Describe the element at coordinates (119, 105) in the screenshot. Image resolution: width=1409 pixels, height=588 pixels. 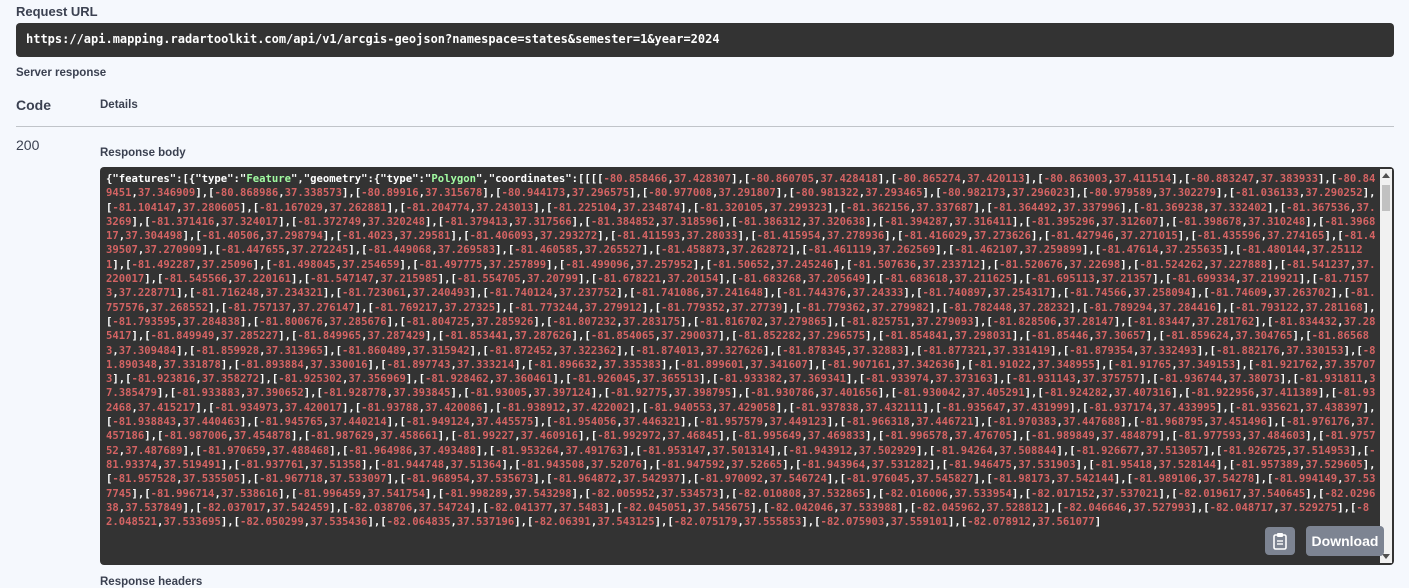
I see `details-column-header: Details` at that location.